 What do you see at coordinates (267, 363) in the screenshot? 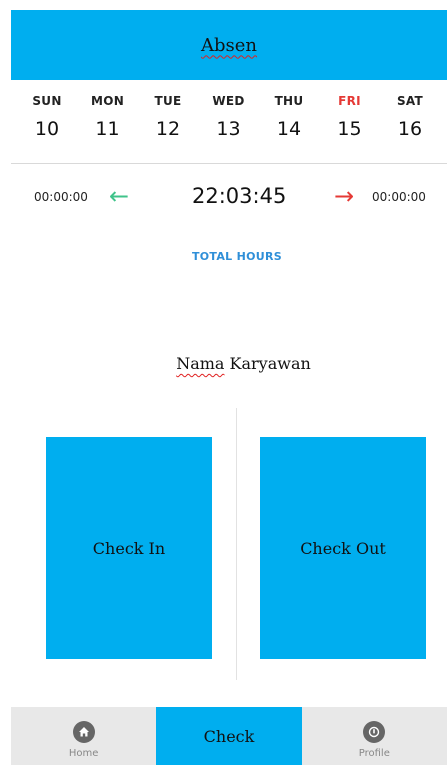
I see `employee-name-rest: Karyawan` at bounding box center [267, 363].